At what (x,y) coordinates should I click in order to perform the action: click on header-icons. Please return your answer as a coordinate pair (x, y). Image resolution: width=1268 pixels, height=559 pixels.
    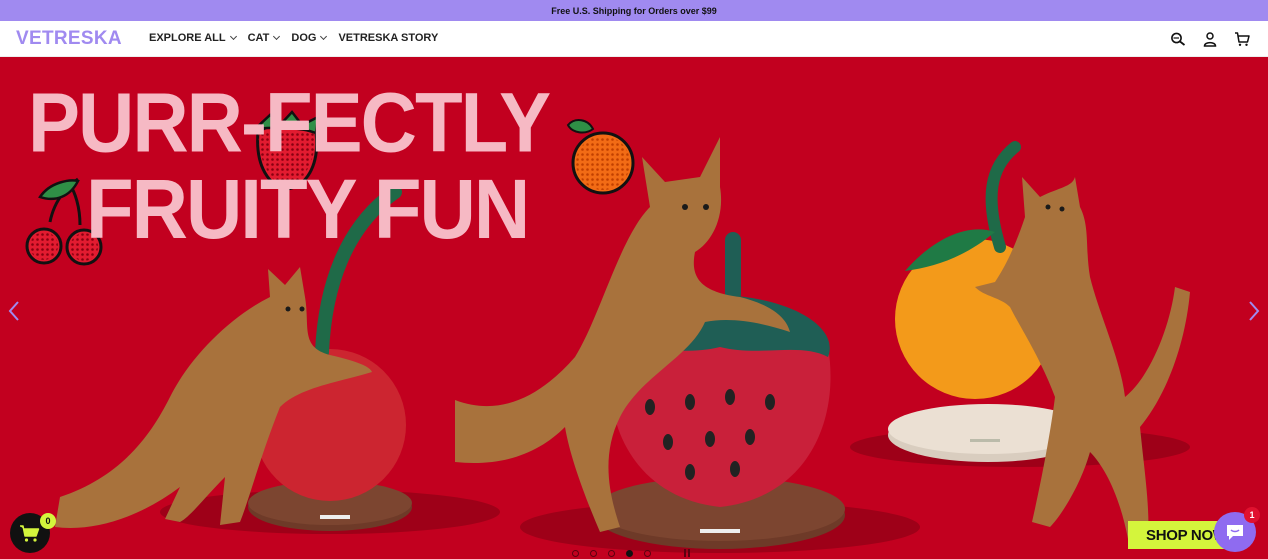
    Looking at the image, I should click on (1210, 39).